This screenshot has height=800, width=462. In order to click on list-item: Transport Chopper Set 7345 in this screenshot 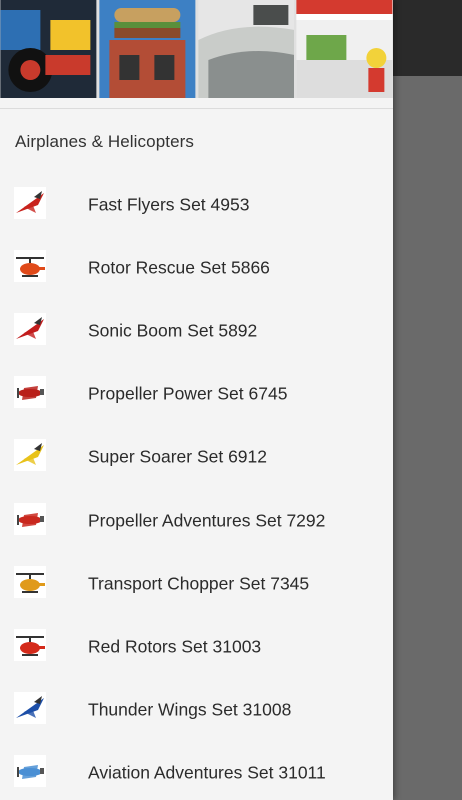, I will do `click(196, 583)`.